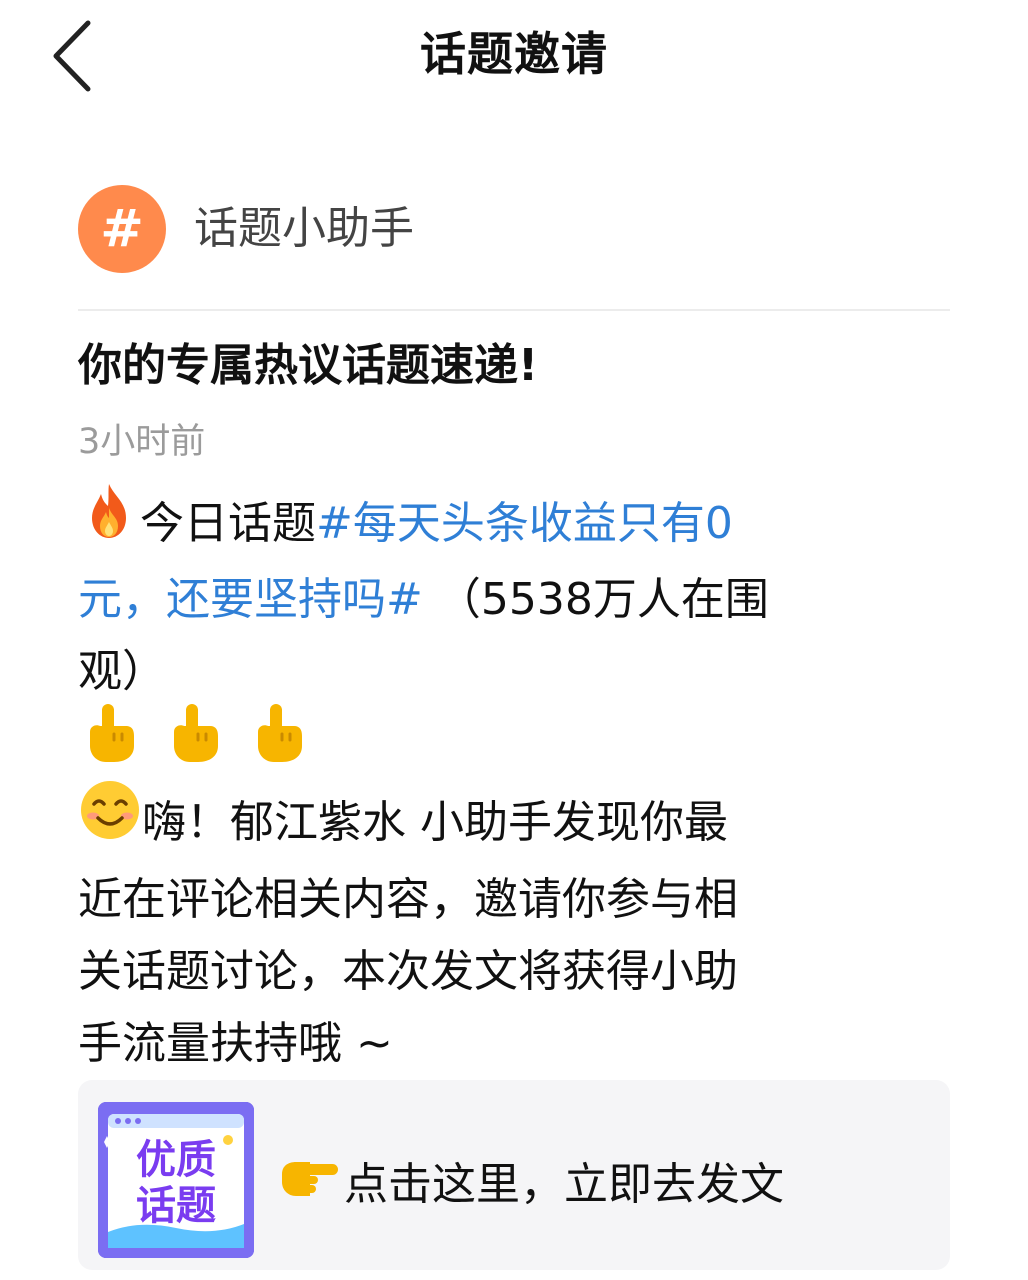  What do you see at coordinates (228, 523) in the screenshot?
I see `topic-intro-text: 今日话题` at bounding box center [228, 523].